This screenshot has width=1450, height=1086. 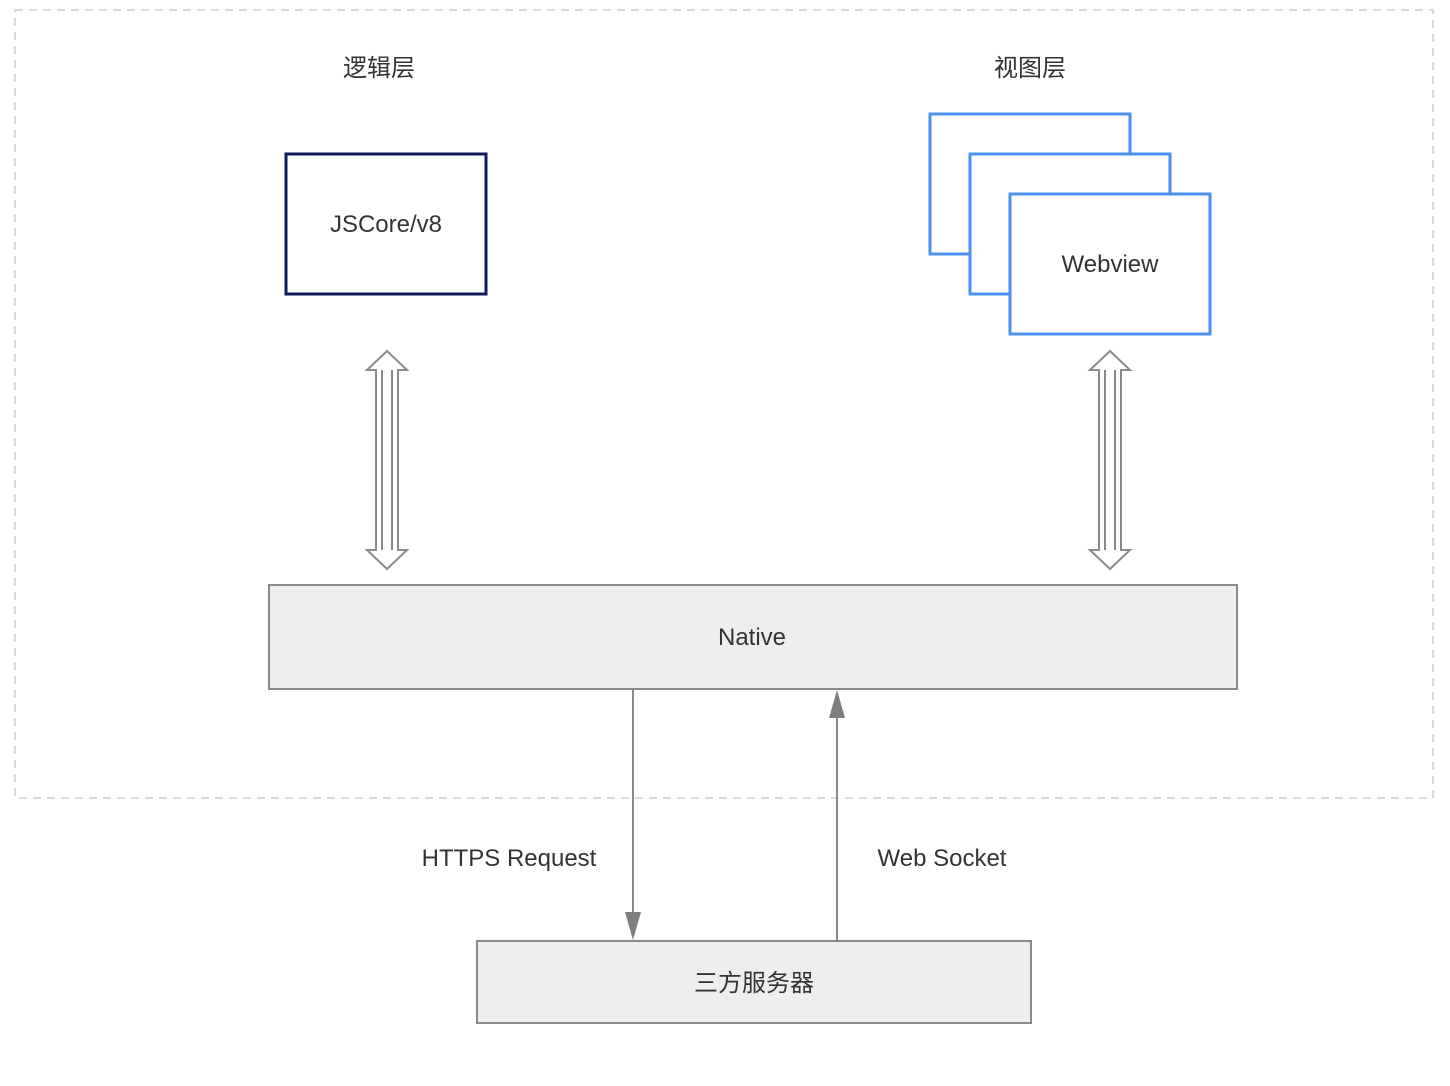 What do you see at coordinates (379, 68) in the screenshot?
I see `logic-layer-label: 逻辑层` at bounding box center [379, 68].